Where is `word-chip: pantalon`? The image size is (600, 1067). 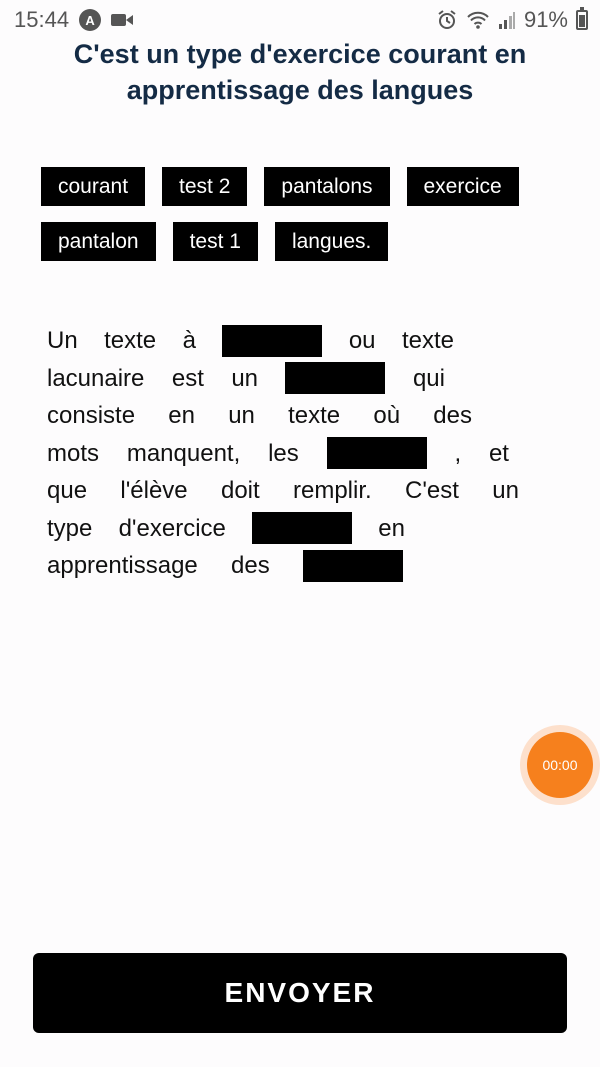
word-chip: pantalon is located at coordinates (98, 241).